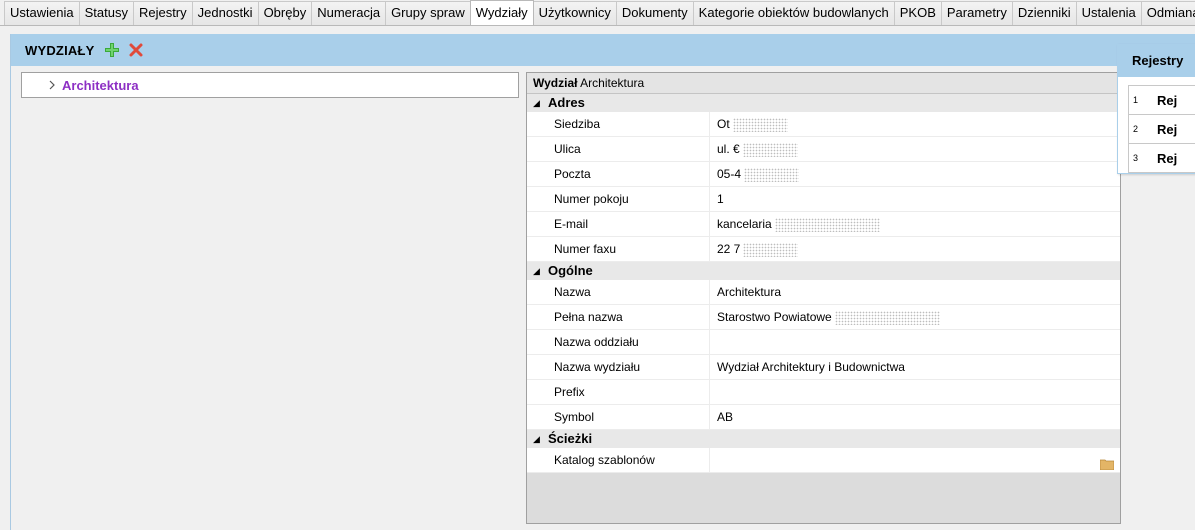 This screenshot has width=1195, height=530. I want to click on property-name: Ulica, so click(618, 149).